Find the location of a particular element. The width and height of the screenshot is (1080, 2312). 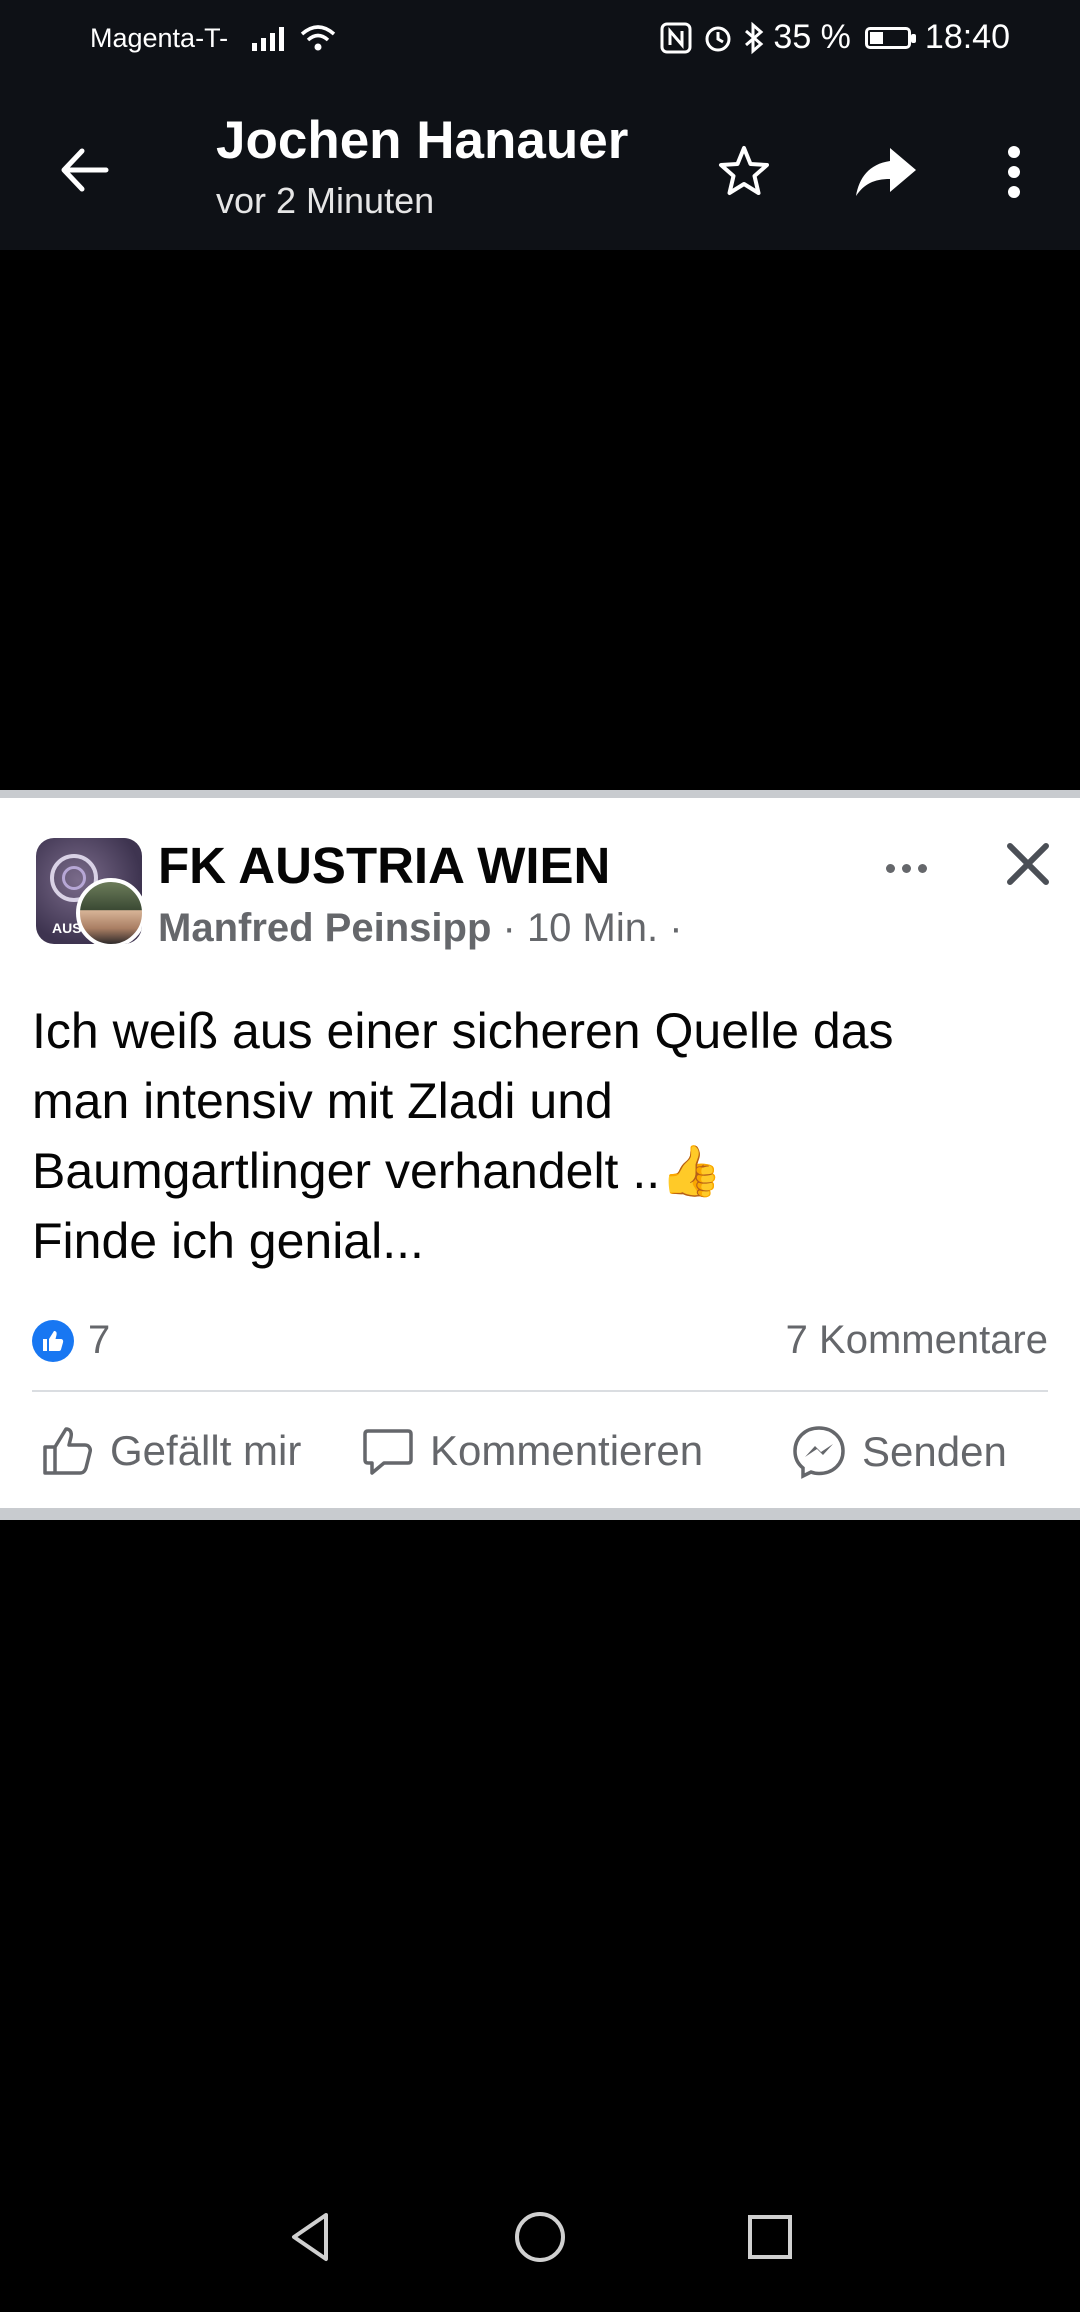

post-meta: Manfred Peinsipp · 10 Min. · is located at coordinates (420, 928).